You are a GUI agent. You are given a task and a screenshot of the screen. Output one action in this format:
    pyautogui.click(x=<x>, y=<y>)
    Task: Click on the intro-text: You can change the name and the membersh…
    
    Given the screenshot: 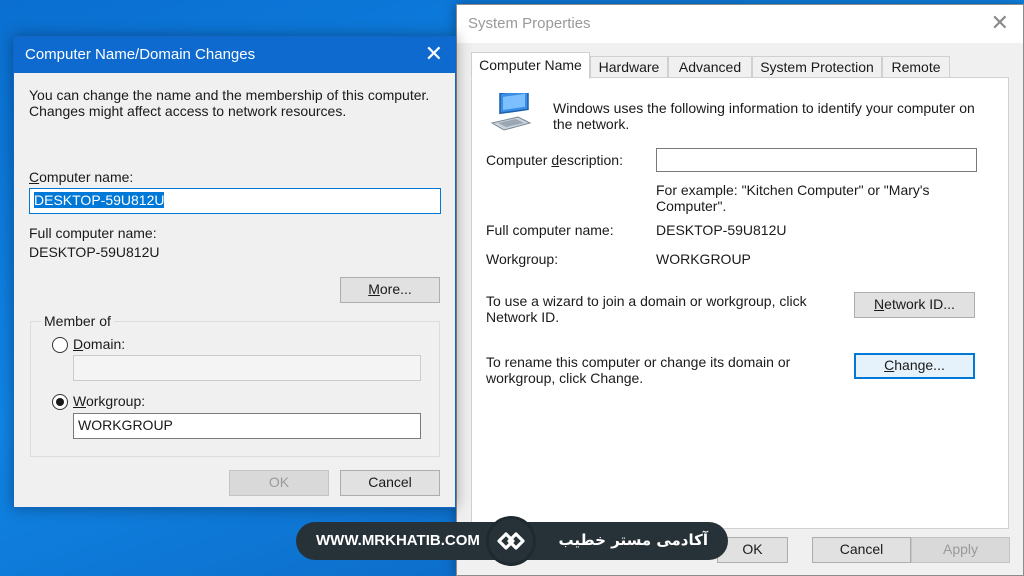 What is the action you would take?
    pyautogui.click(x=229, y=103)
    